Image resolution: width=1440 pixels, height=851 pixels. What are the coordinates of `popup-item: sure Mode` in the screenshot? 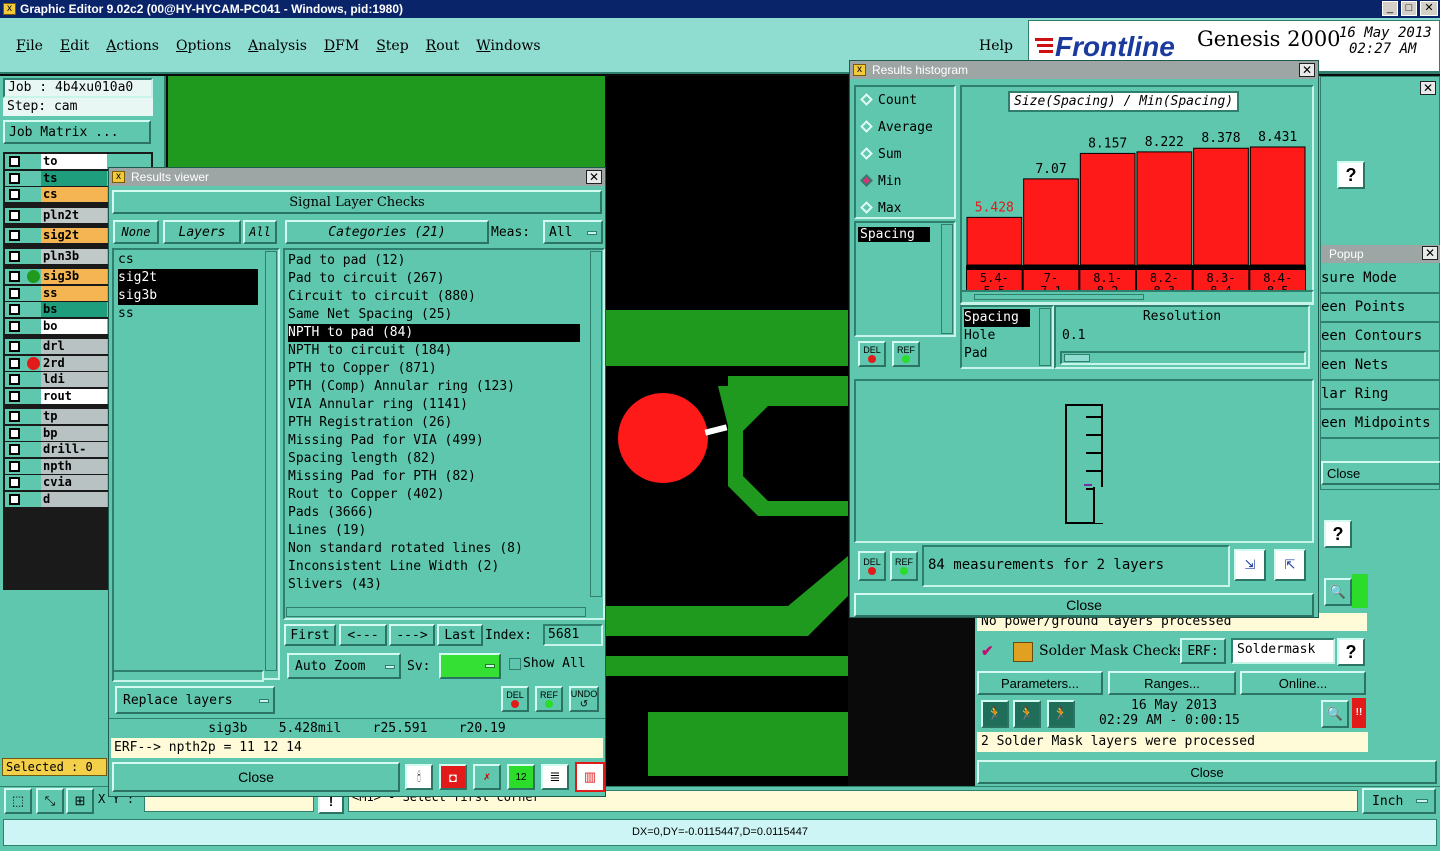 It's located at (1380, 279).